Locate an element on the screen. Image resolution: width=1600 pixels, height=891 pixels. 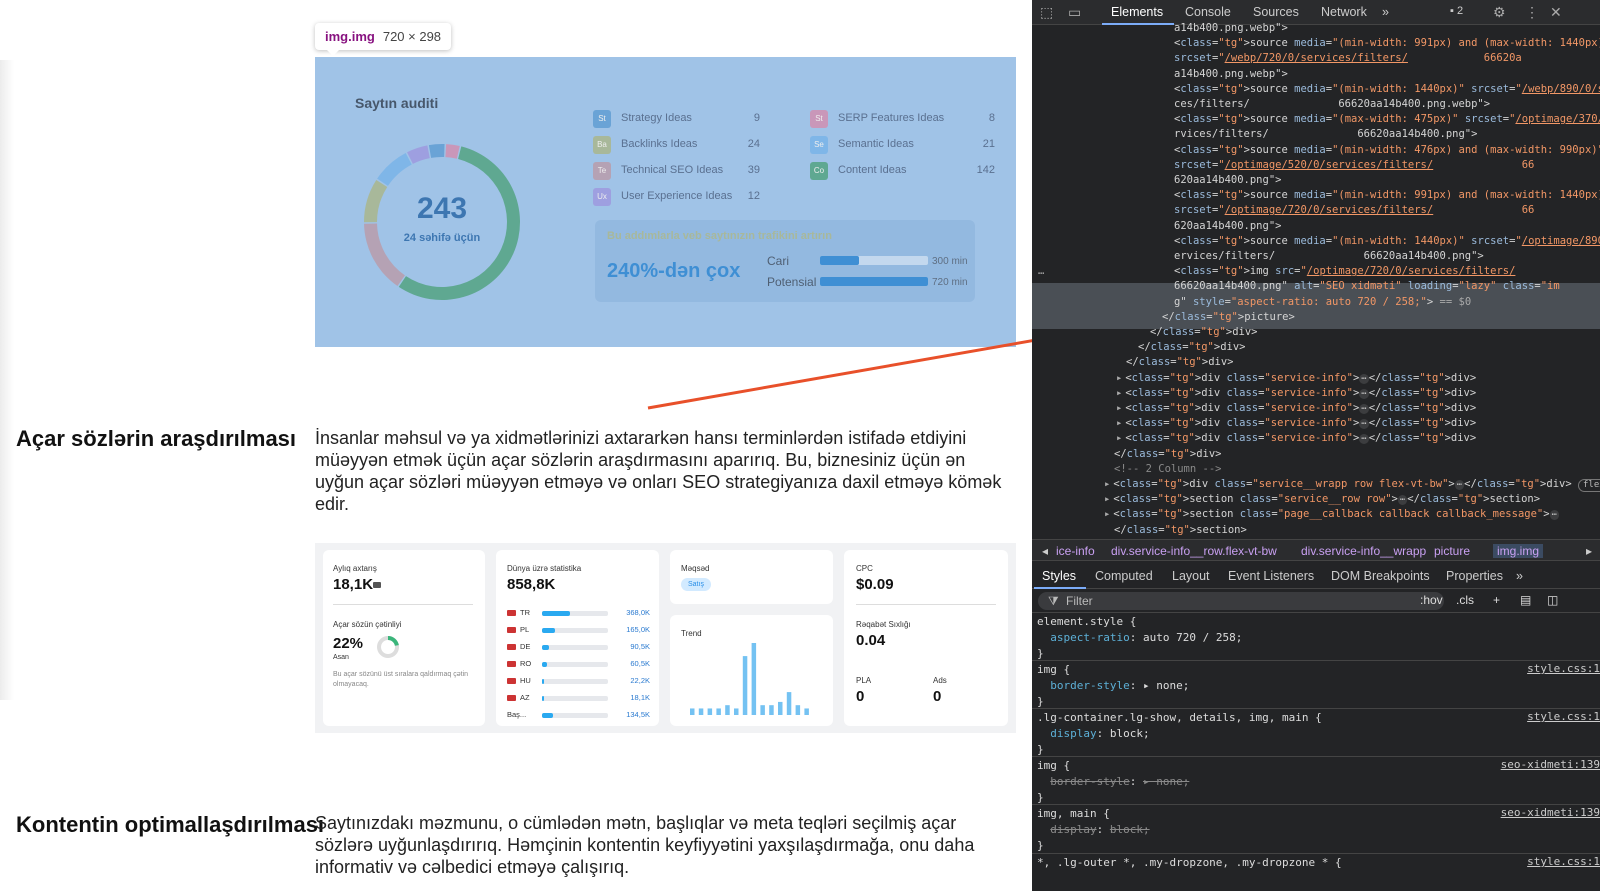
country-code: DE is located at coordinates (525, 646).